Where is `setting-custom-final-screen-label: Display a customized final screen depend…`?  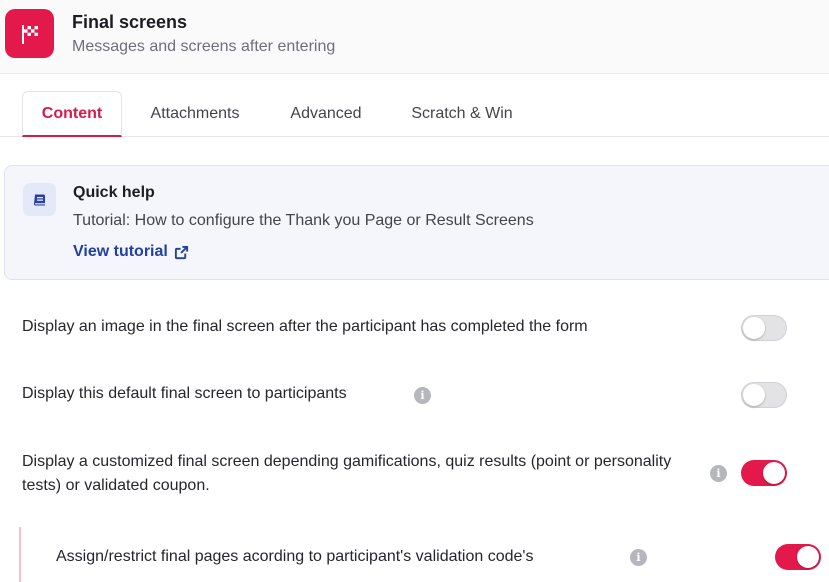 setting-custom-final-screen-label: Display a customized final screen depend… is located at coordinates (347, 473).